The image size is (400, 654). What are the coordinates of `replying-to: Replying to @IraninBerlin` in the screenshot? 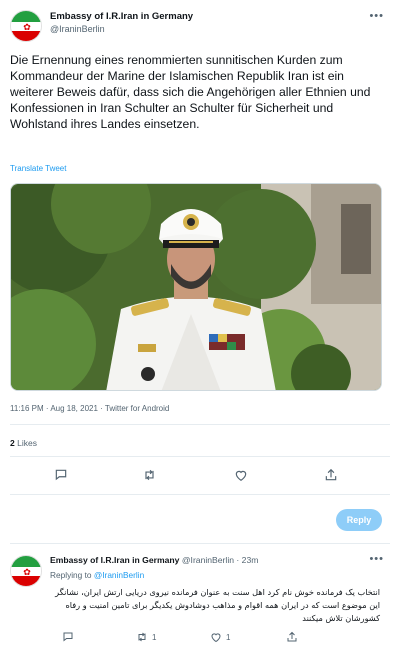 It's located at (97, 575).